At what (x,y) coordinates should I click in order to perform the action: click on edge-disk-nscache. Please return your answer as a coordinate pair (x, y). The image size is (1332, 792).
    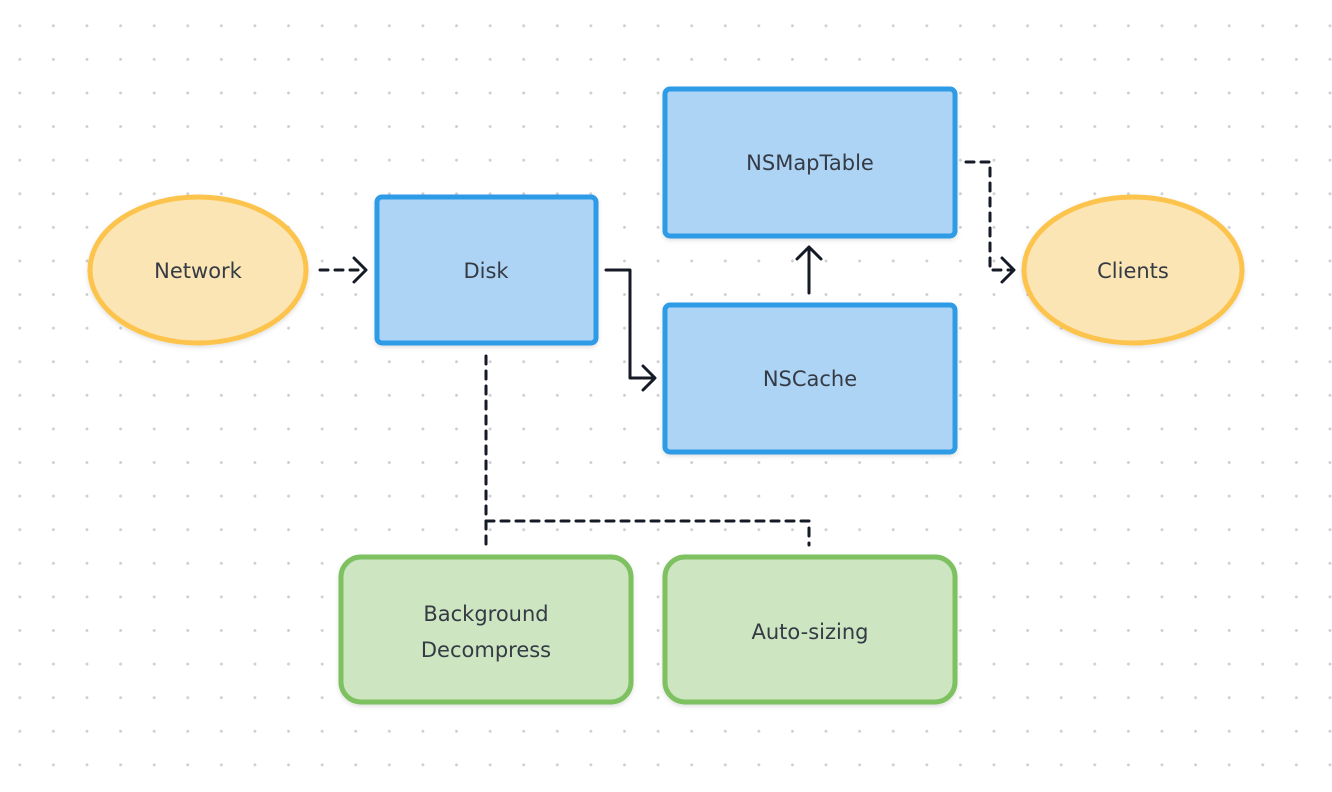
    Looking at the image, I should click on (629, 324).